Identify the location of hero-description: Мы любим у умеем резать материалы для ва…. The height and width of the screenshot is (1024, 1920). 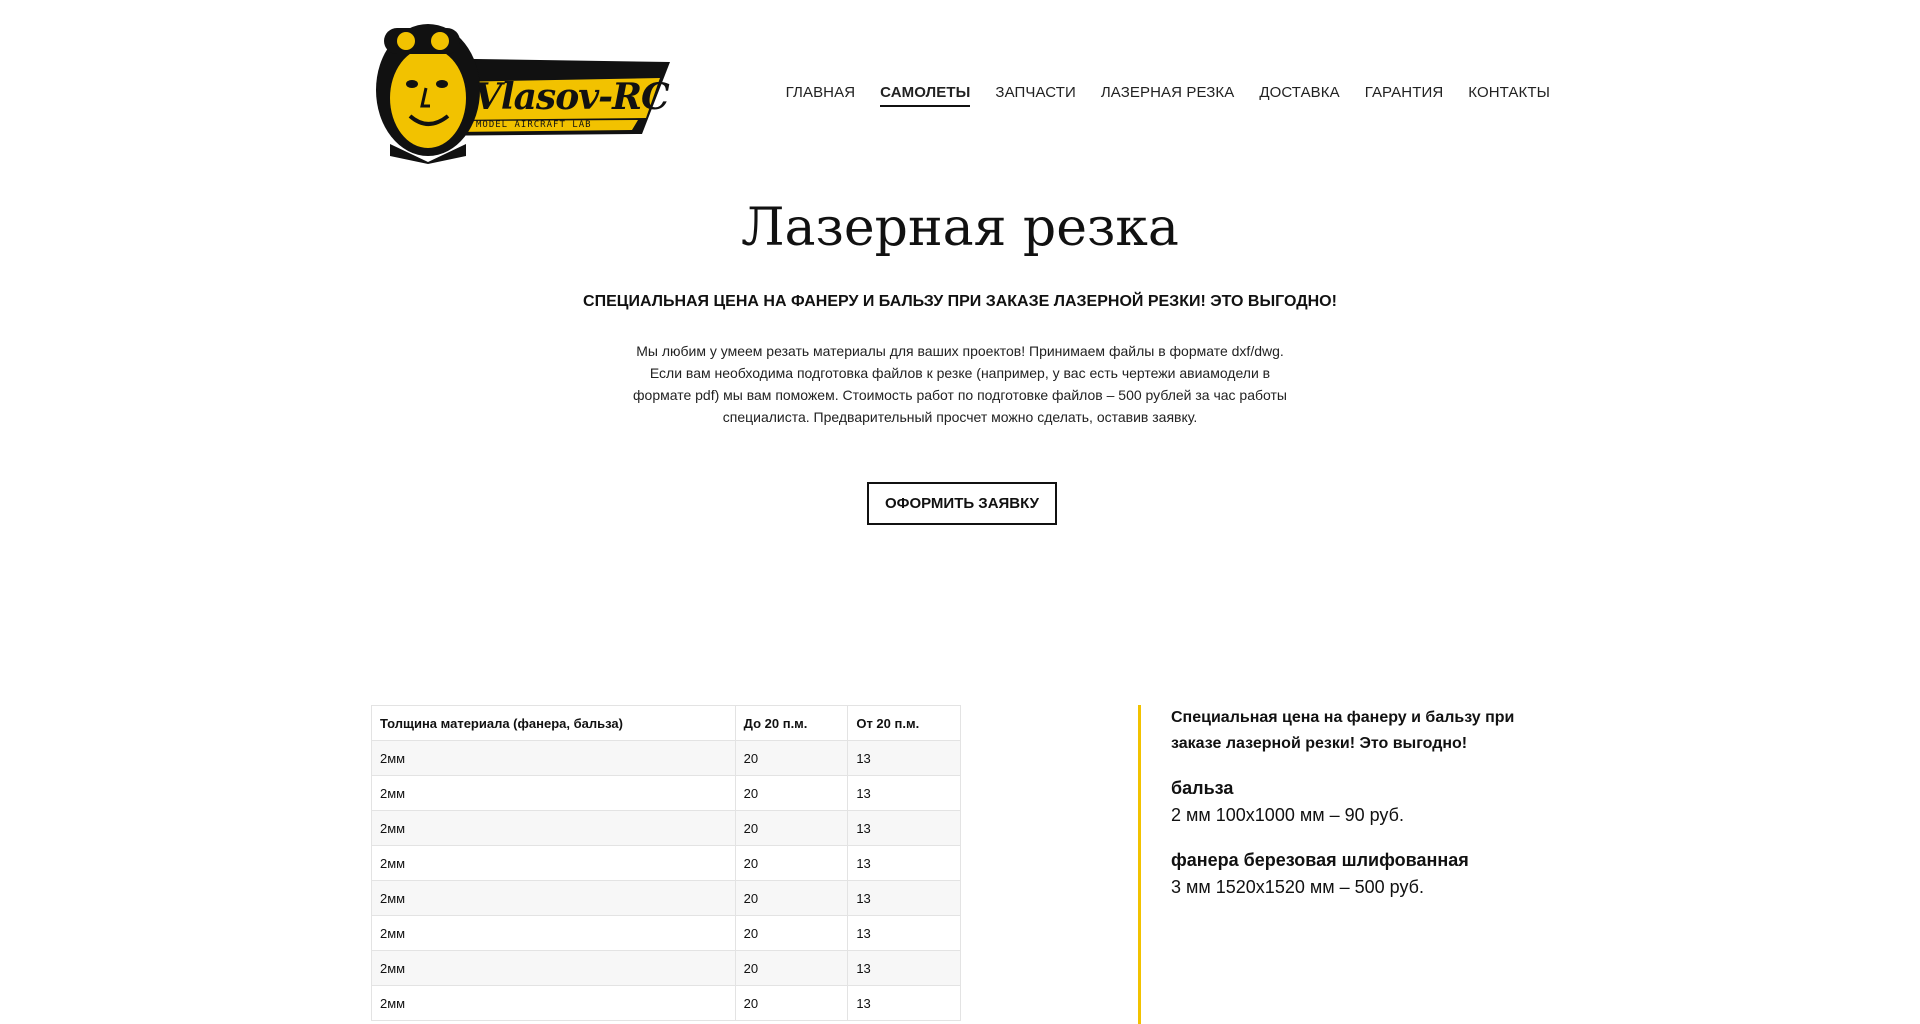
(960, 384).